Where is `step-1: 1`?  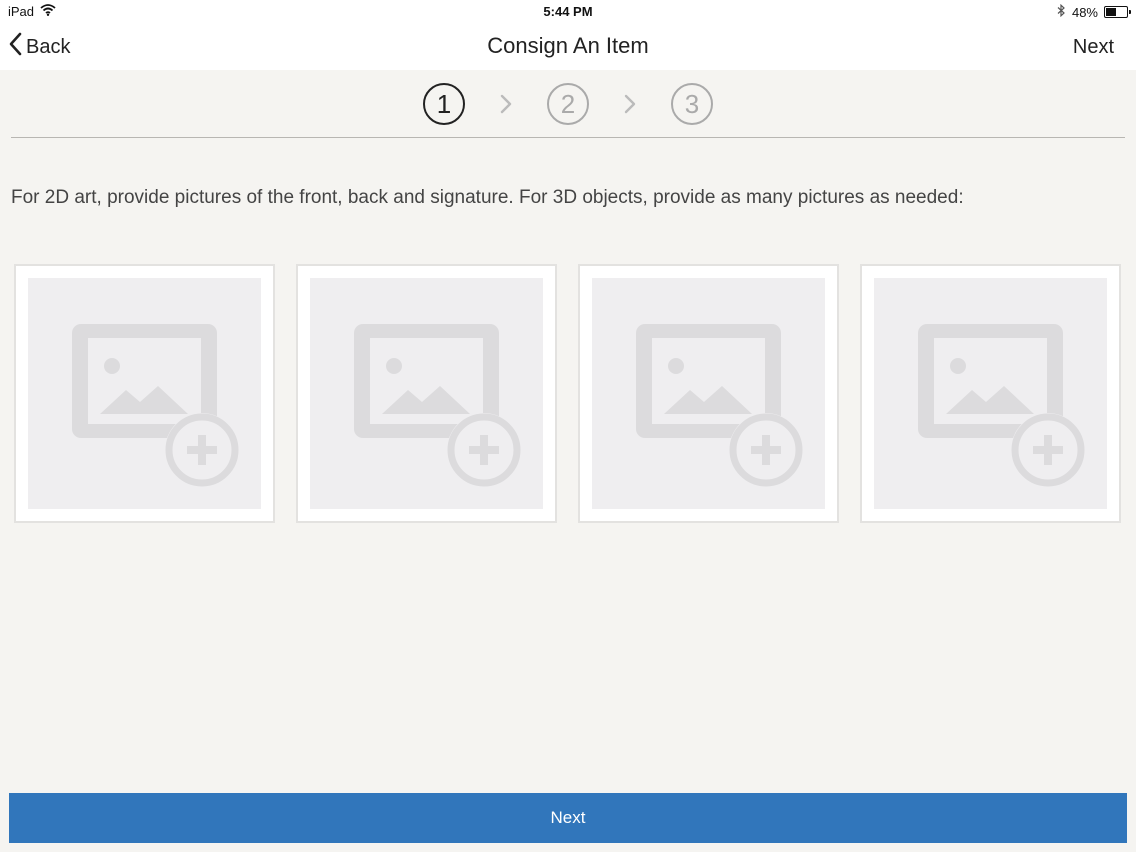
step-1: 1 is located at coordinates (444, 104).